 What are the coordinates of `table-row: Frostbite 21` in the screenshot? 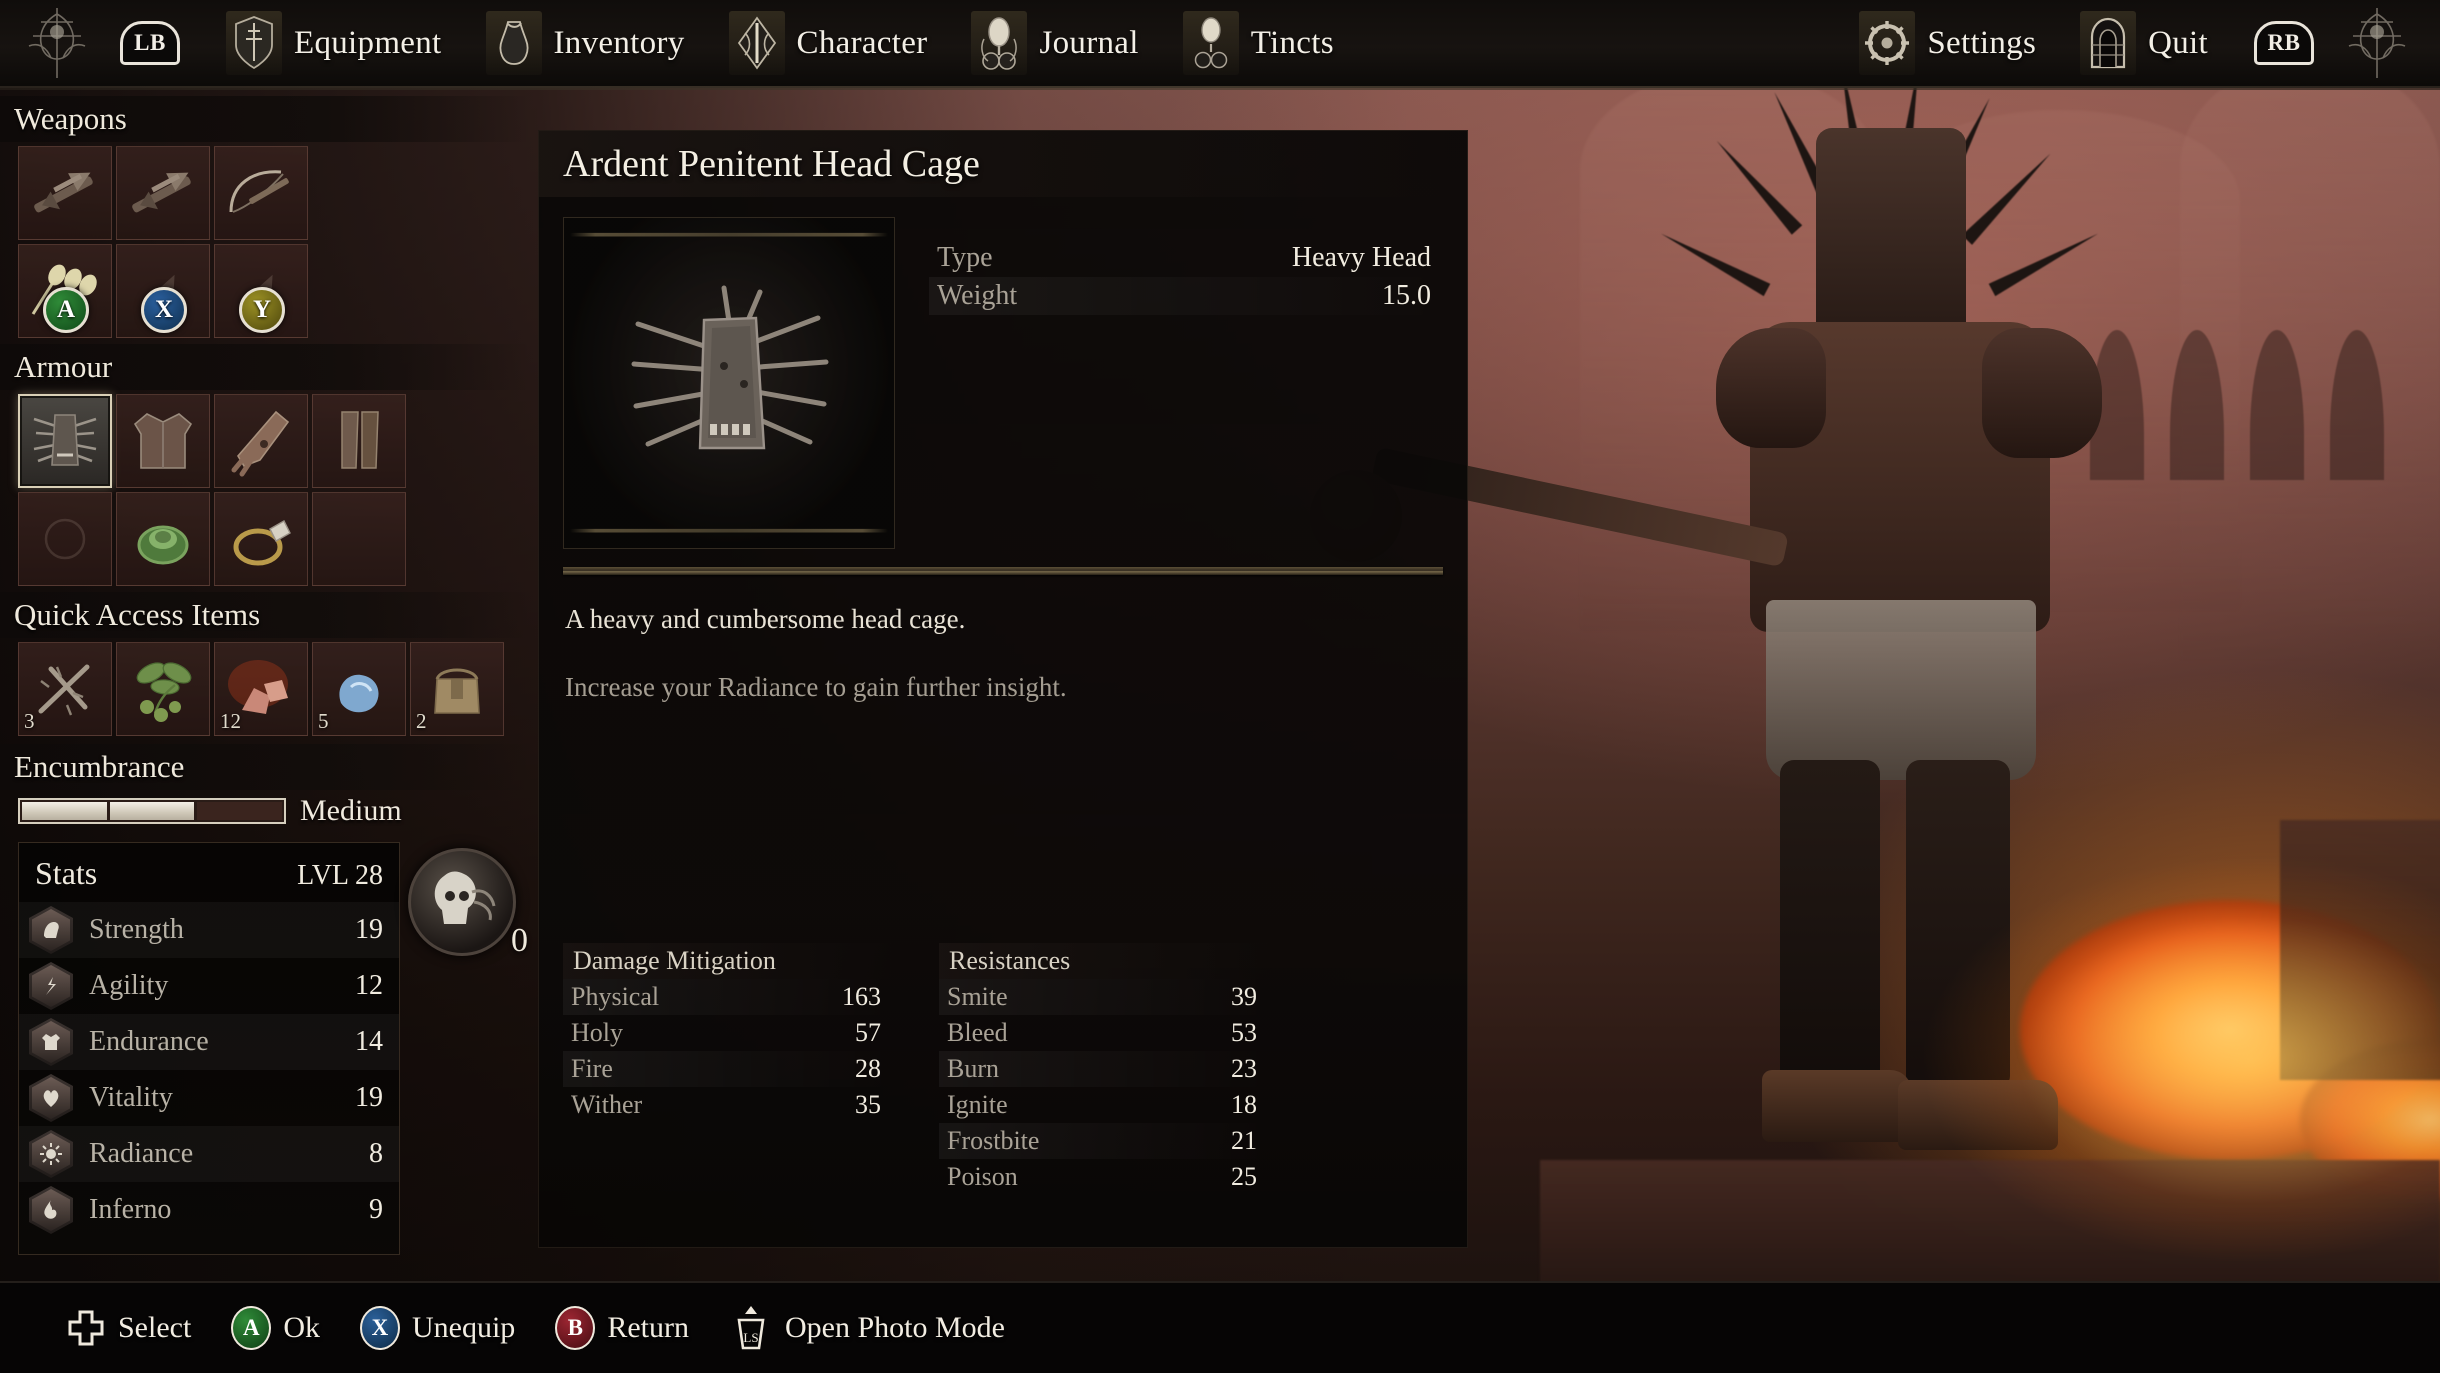 It's located at (1104, 1141).